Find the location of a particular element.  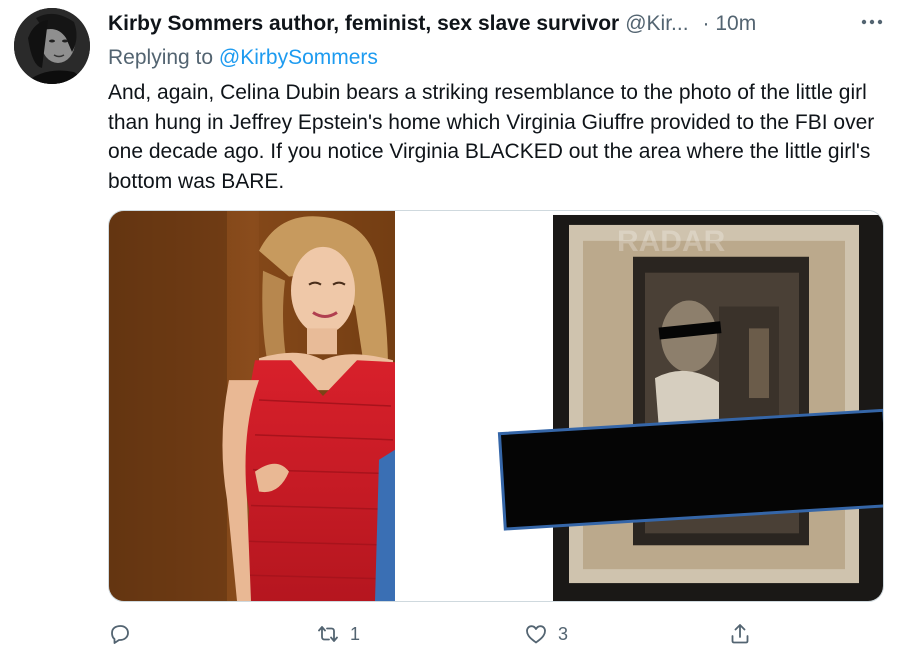

avatar-portrait is located at coordinates (52, 46).